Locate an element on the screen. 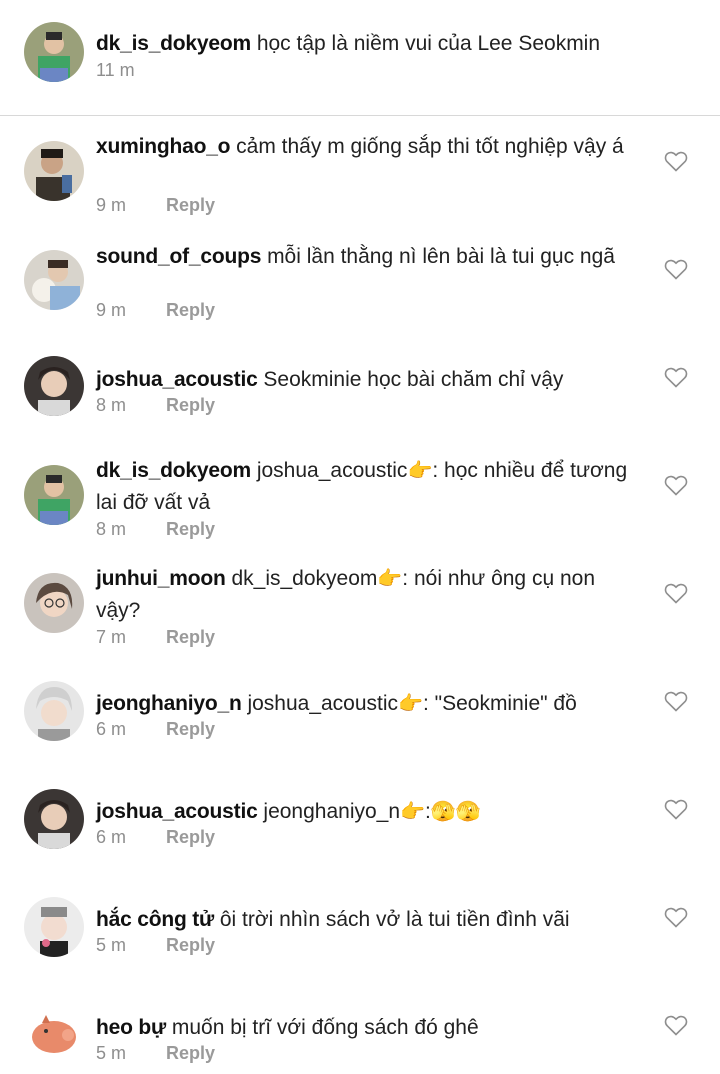 This screenshot has height=1074, width=720. avatar-sound-of-coups is located at coordinates (54, 280).